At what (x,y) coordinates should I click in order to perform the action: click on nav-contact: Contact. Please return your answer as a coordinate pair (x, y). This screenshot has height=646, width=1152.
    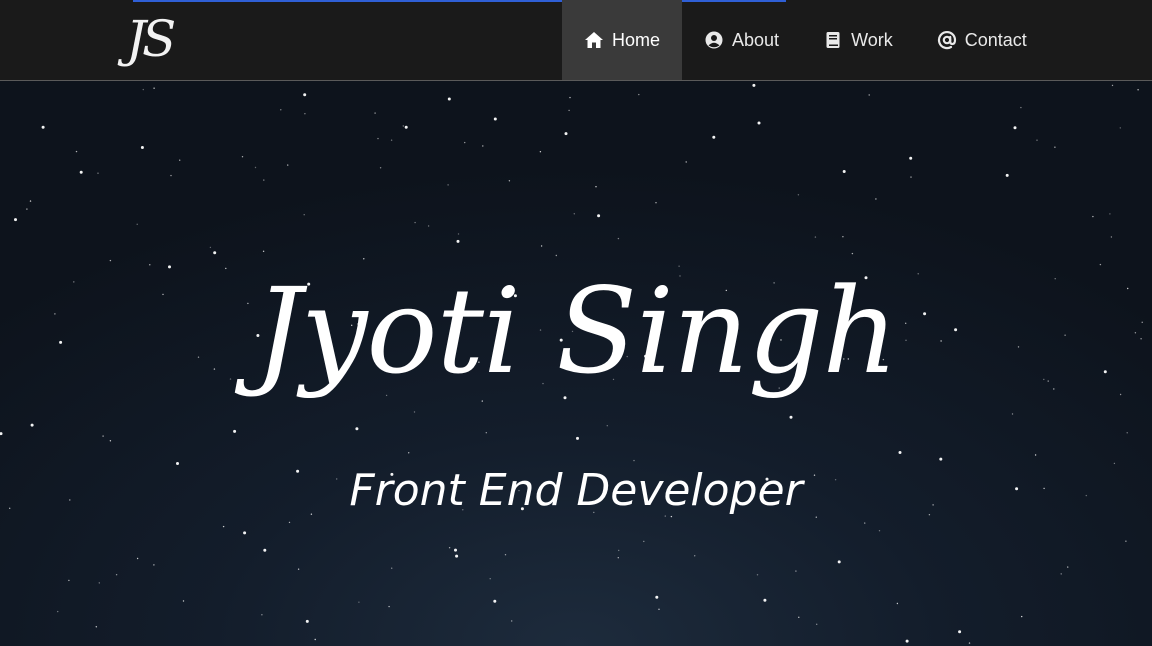
    Looking at the image, I should click on (982, 40).